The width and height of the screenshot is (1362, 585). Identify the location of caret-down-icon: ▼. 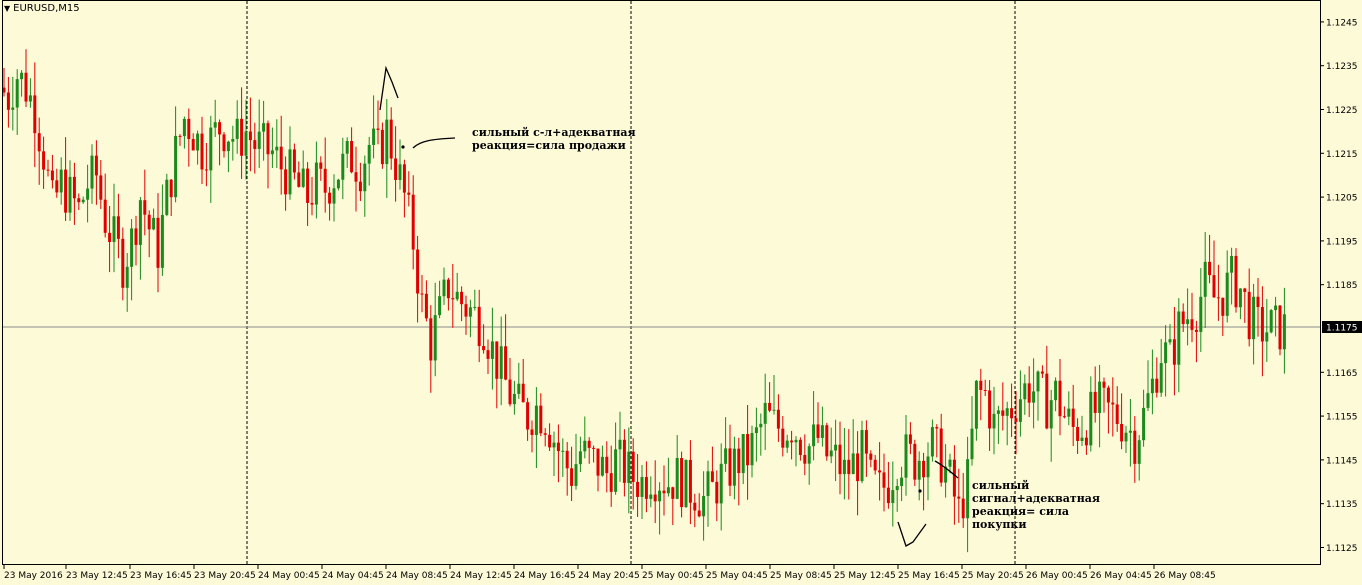
(7, 8).